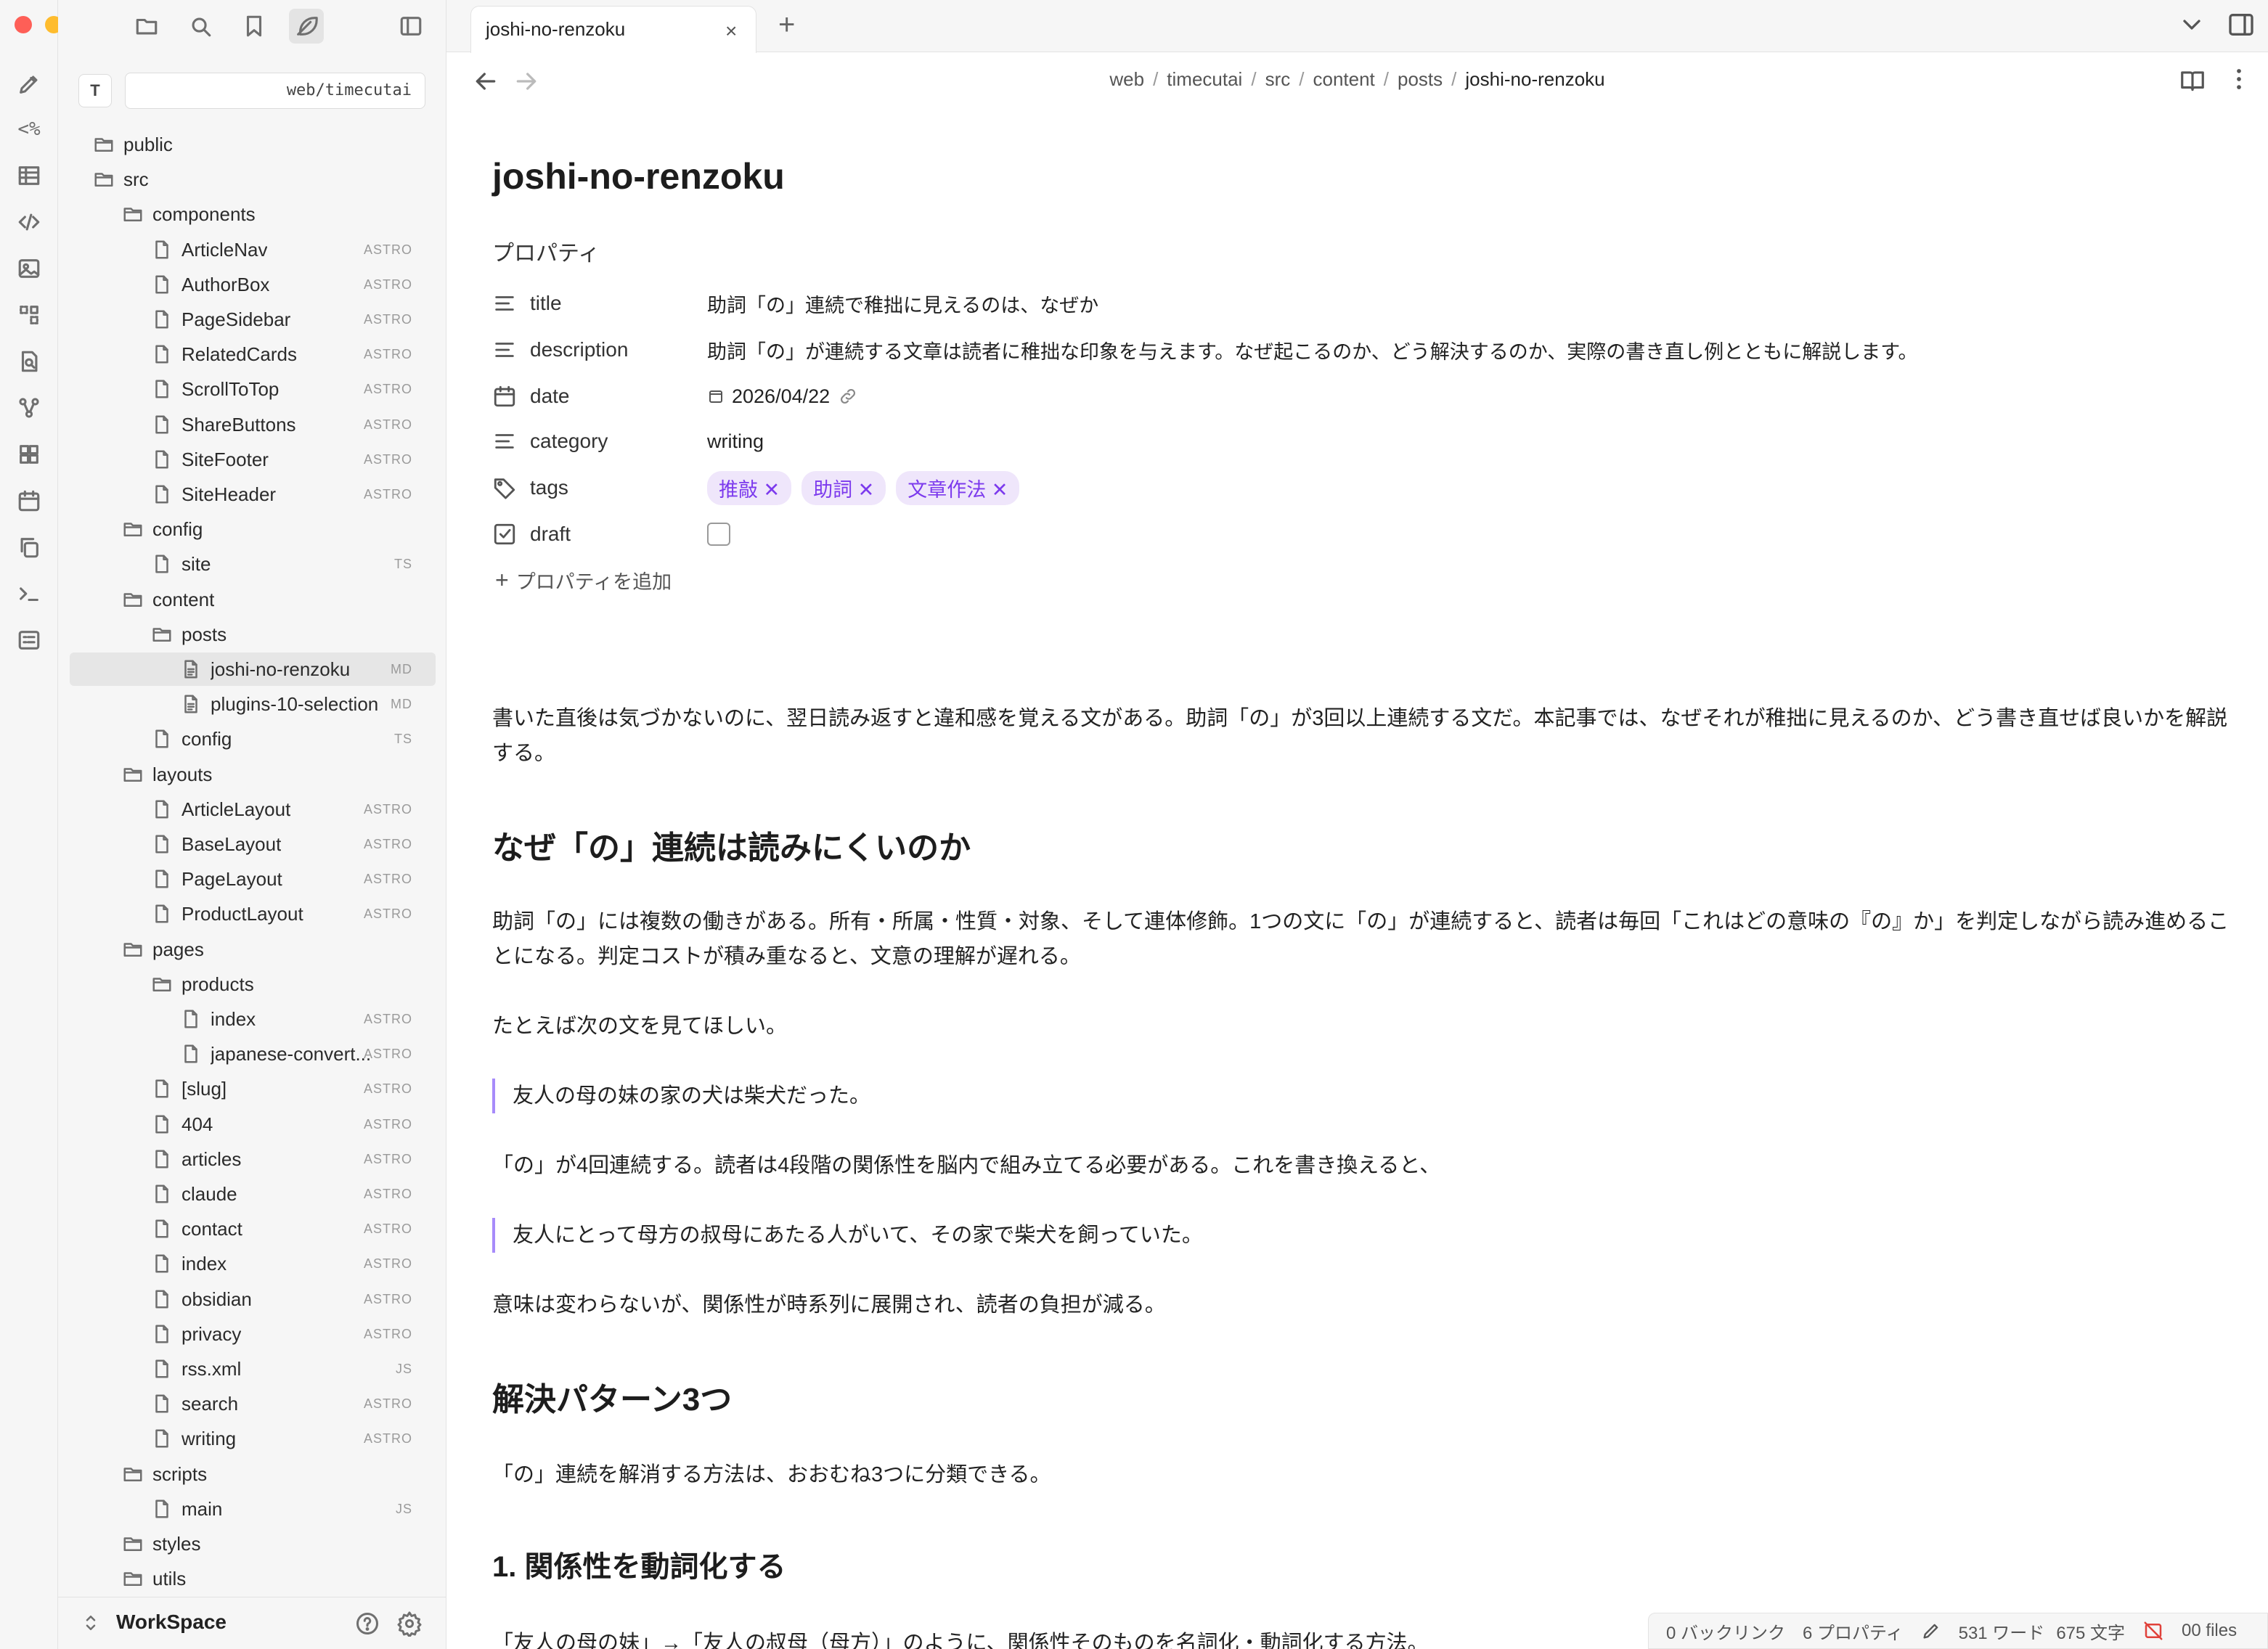 The width and height of the screenshot is (2268, 1649). I want to click on property-date: date 2026/04/22, so click(1363, 397).